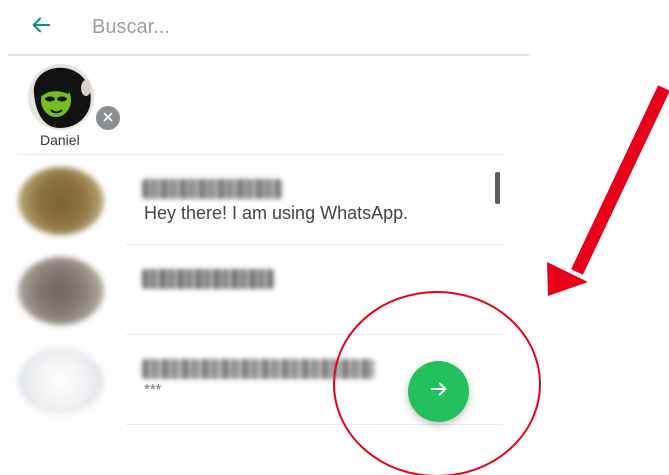  I want to click on contact-status: ***, so click(153, 389).